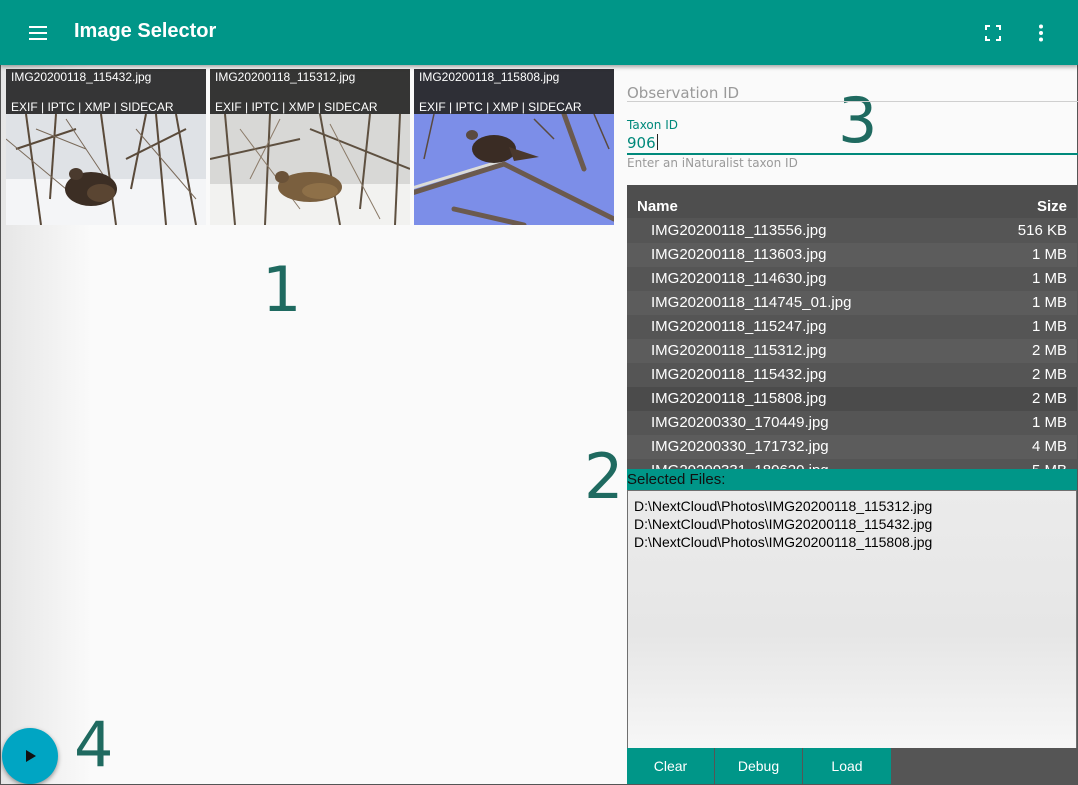 The width and height of the screenshot is (1078, 785). Describe the element at coordinates (145, 31) in the screenshot. I see `app-title: Image Selector` at that location.